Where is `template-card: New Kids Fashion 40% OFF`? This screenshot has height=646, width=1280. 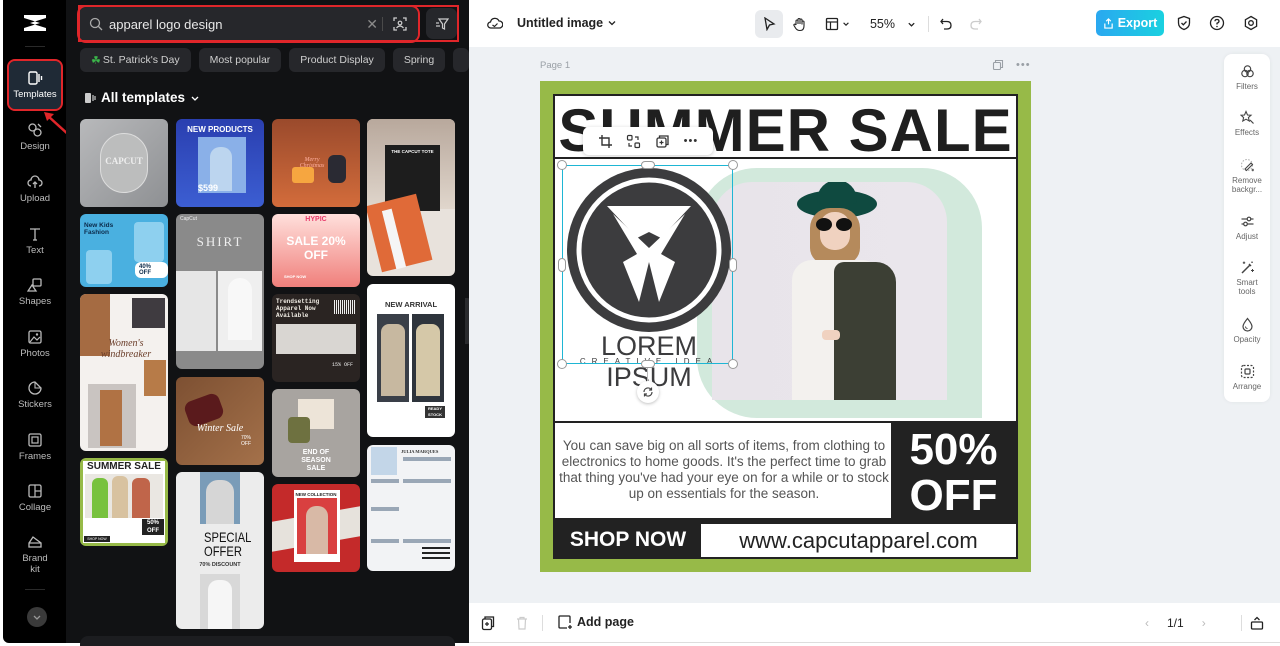 template-card: New Kids Fashion 40% OFF is located at coordinates (124, 250).